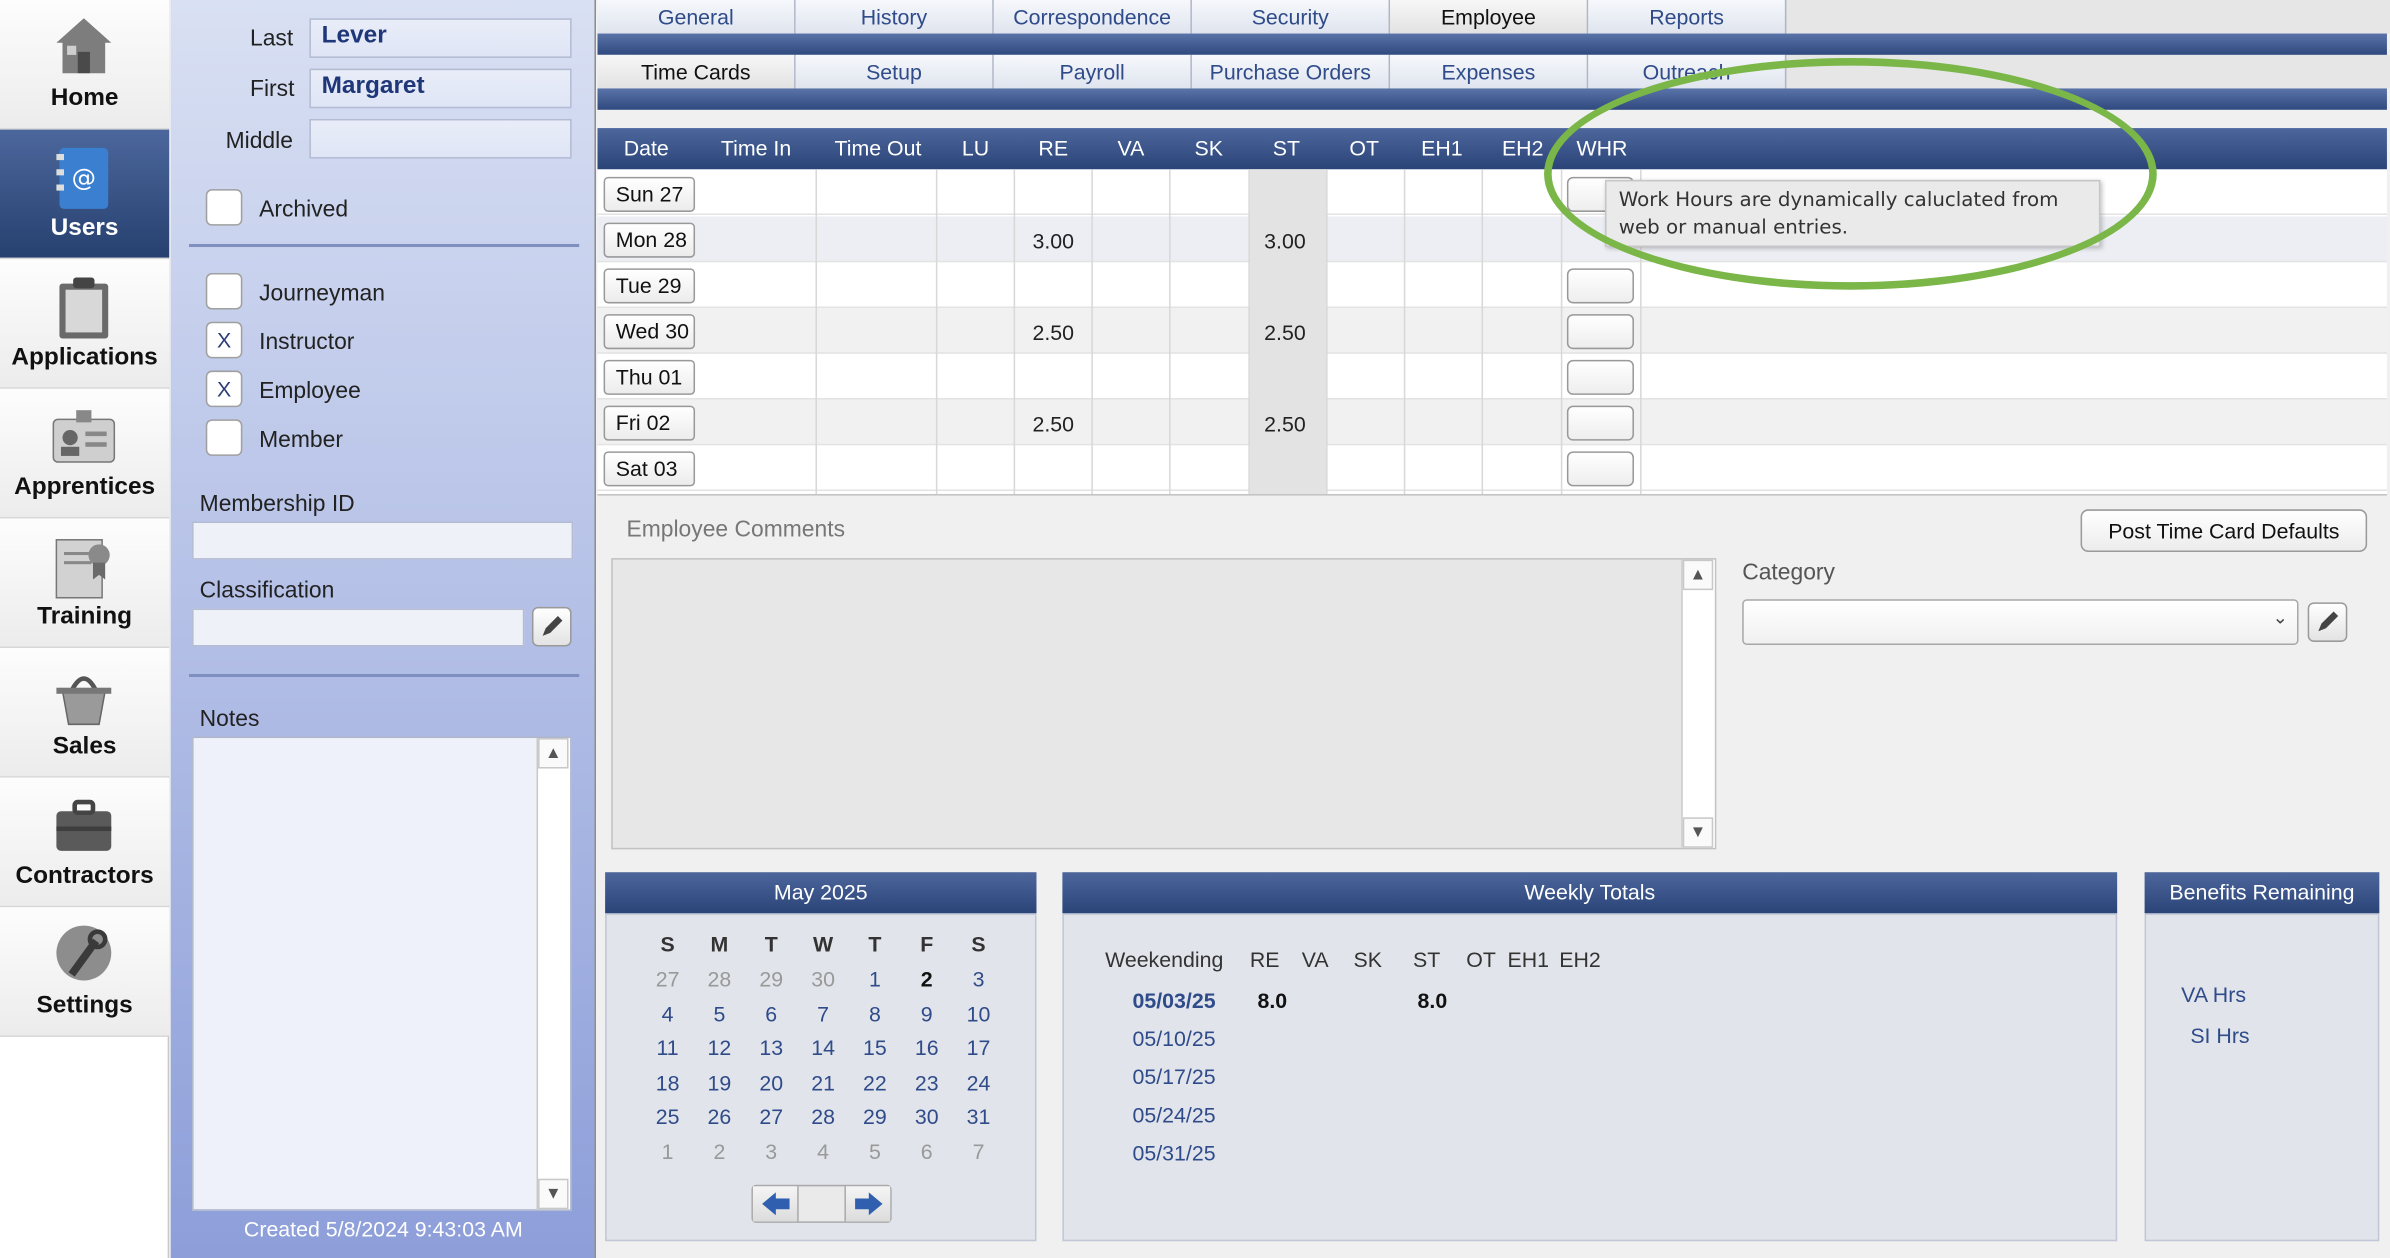 The image size is (2390, 1258). Describe the element at coordinates (2213, 994) in the screenshot. I see `va-hrs-link: VA Hrs` at that location.